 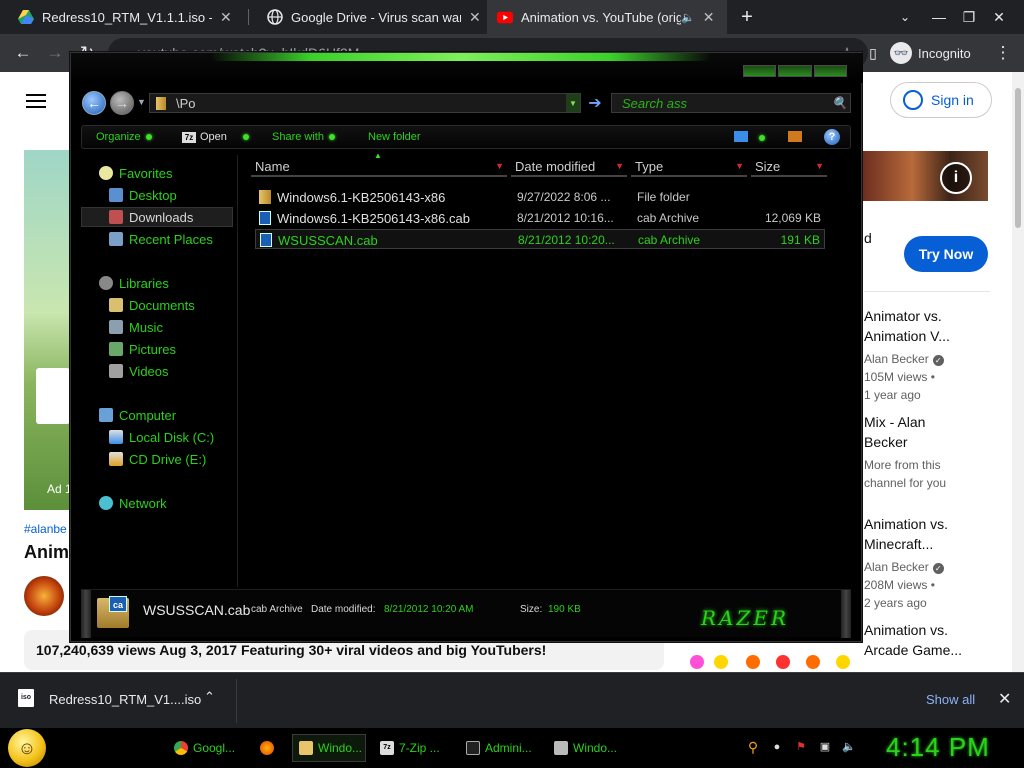 What do you see at coordinates (379, 167) in the screenshot?
I see `column-header-name: Name ▼` at bounding box center [379, 167].